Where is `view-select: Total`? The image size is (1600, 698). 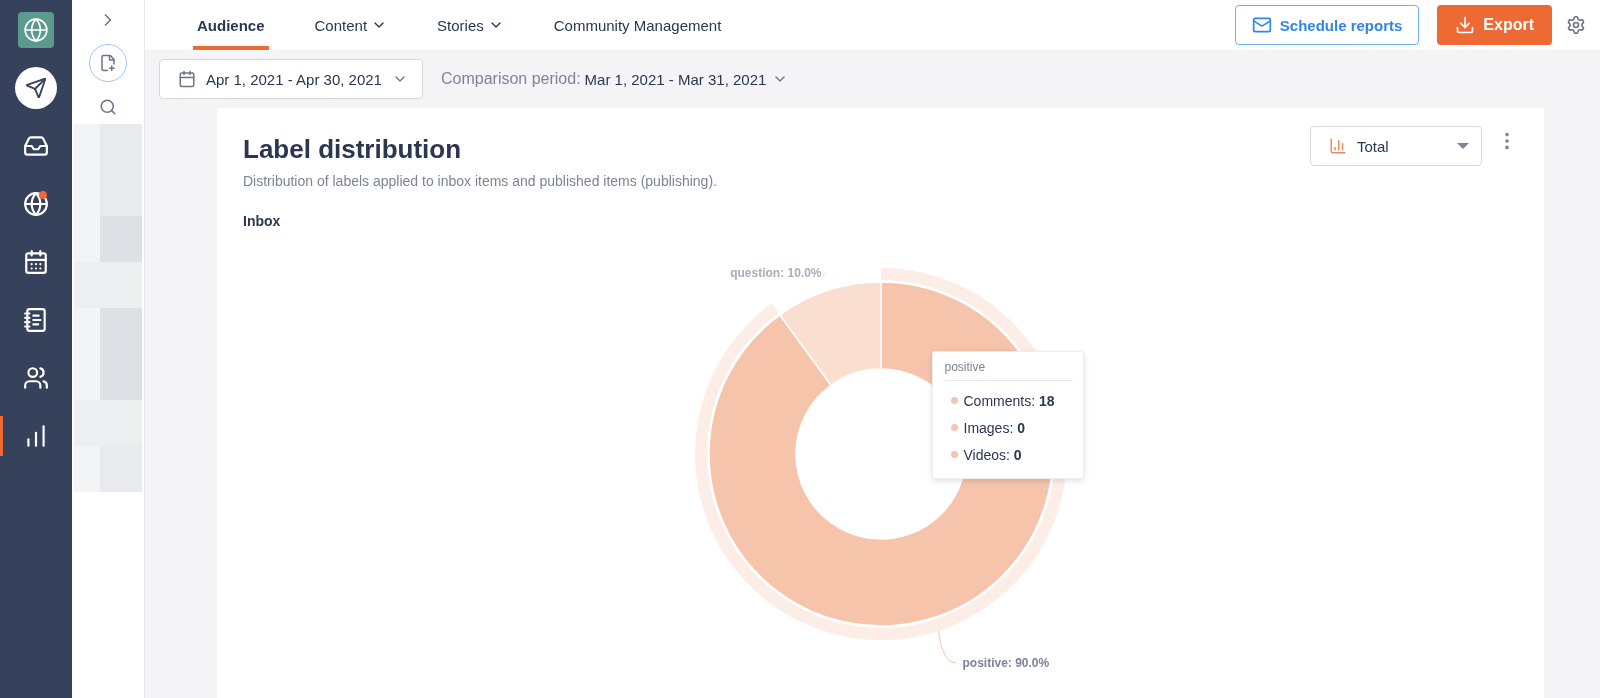 view-select: Total is located at coordinates (1396, 146).